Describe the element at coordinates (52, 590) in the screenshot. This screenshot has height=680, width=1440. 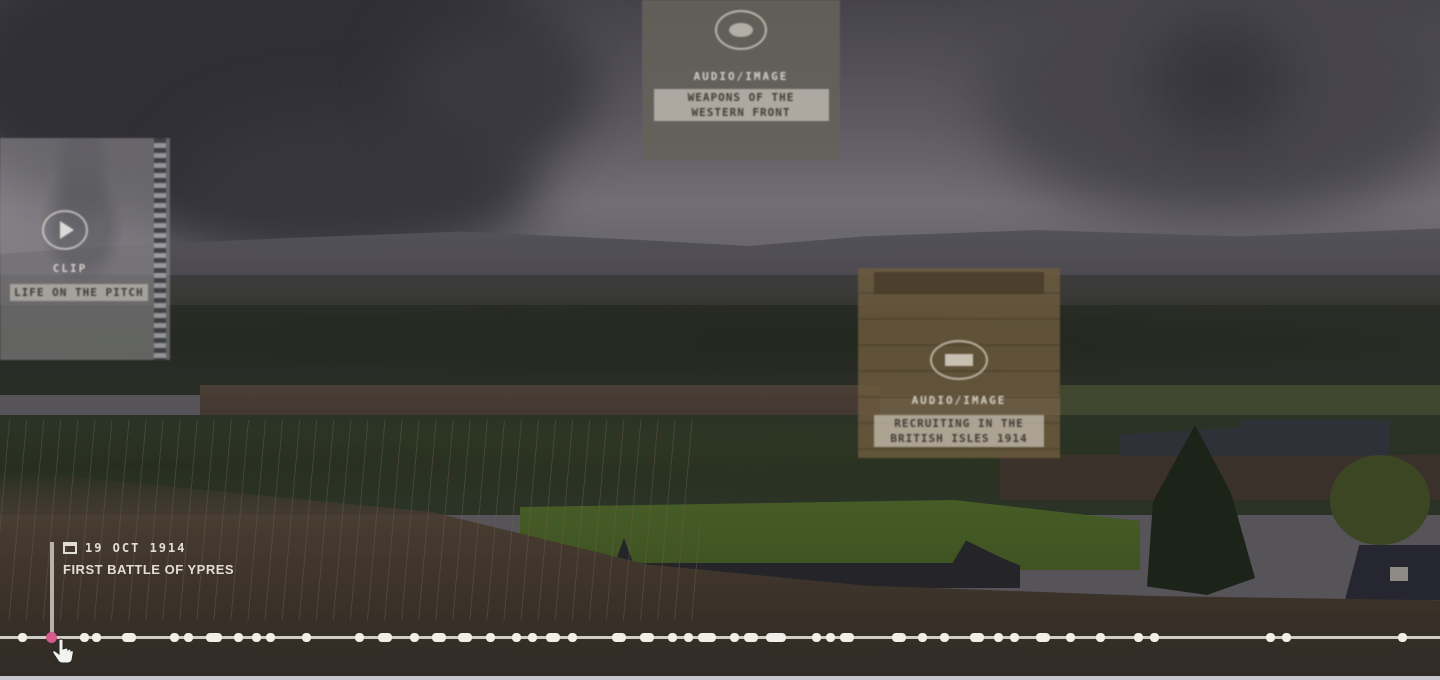
I see `timeline-marker-line` at that location.